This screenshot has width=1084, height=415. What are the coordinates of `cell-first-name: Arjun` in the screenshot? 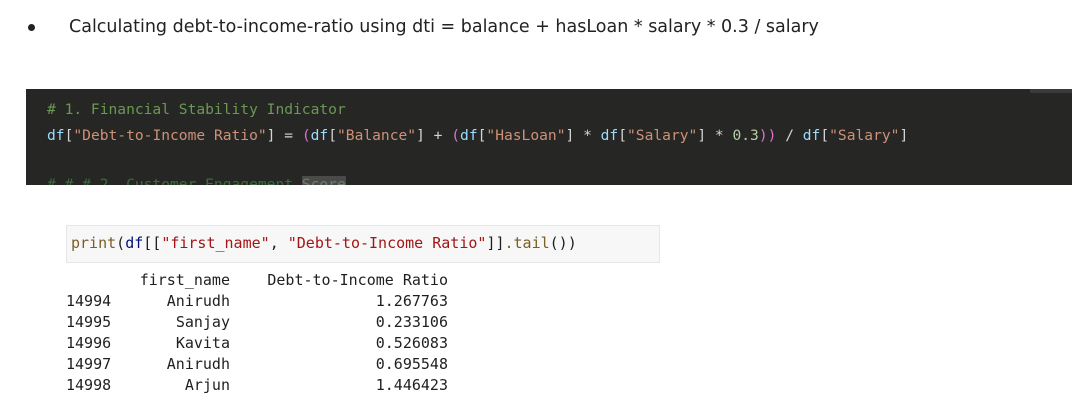 It's located at (207, 385).